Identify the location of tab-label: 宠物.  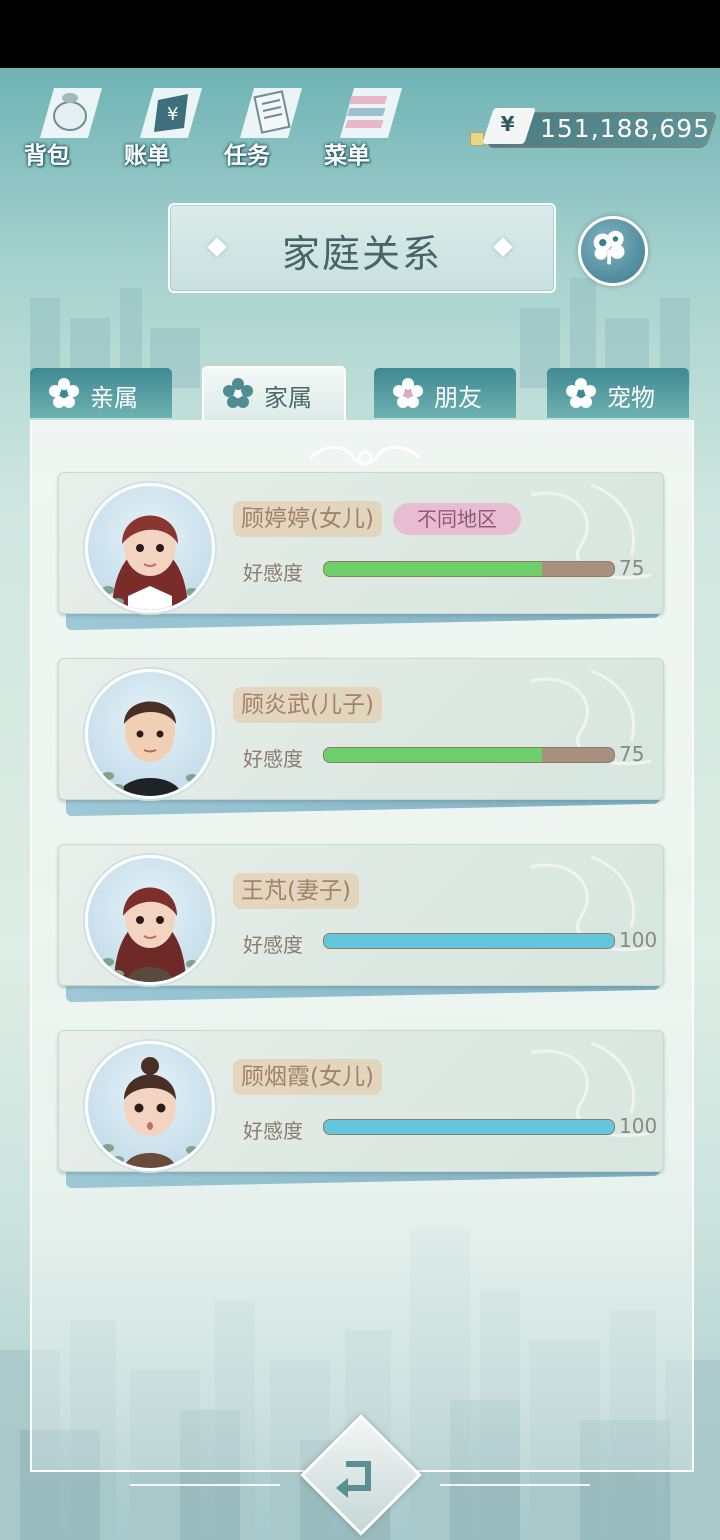
(631, 398).